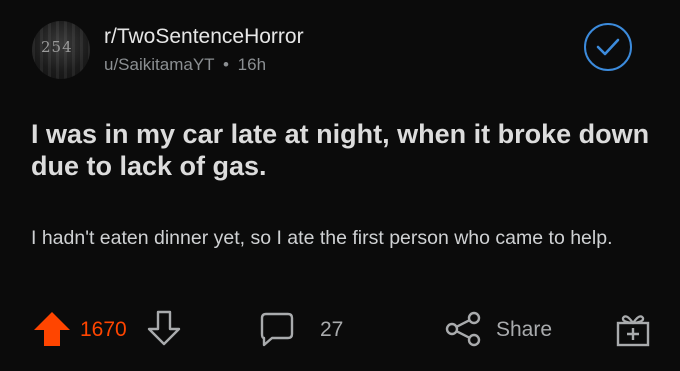  Describe the element at coordinates (463, 331) in the screenshot. I see `share-icon` at that location.